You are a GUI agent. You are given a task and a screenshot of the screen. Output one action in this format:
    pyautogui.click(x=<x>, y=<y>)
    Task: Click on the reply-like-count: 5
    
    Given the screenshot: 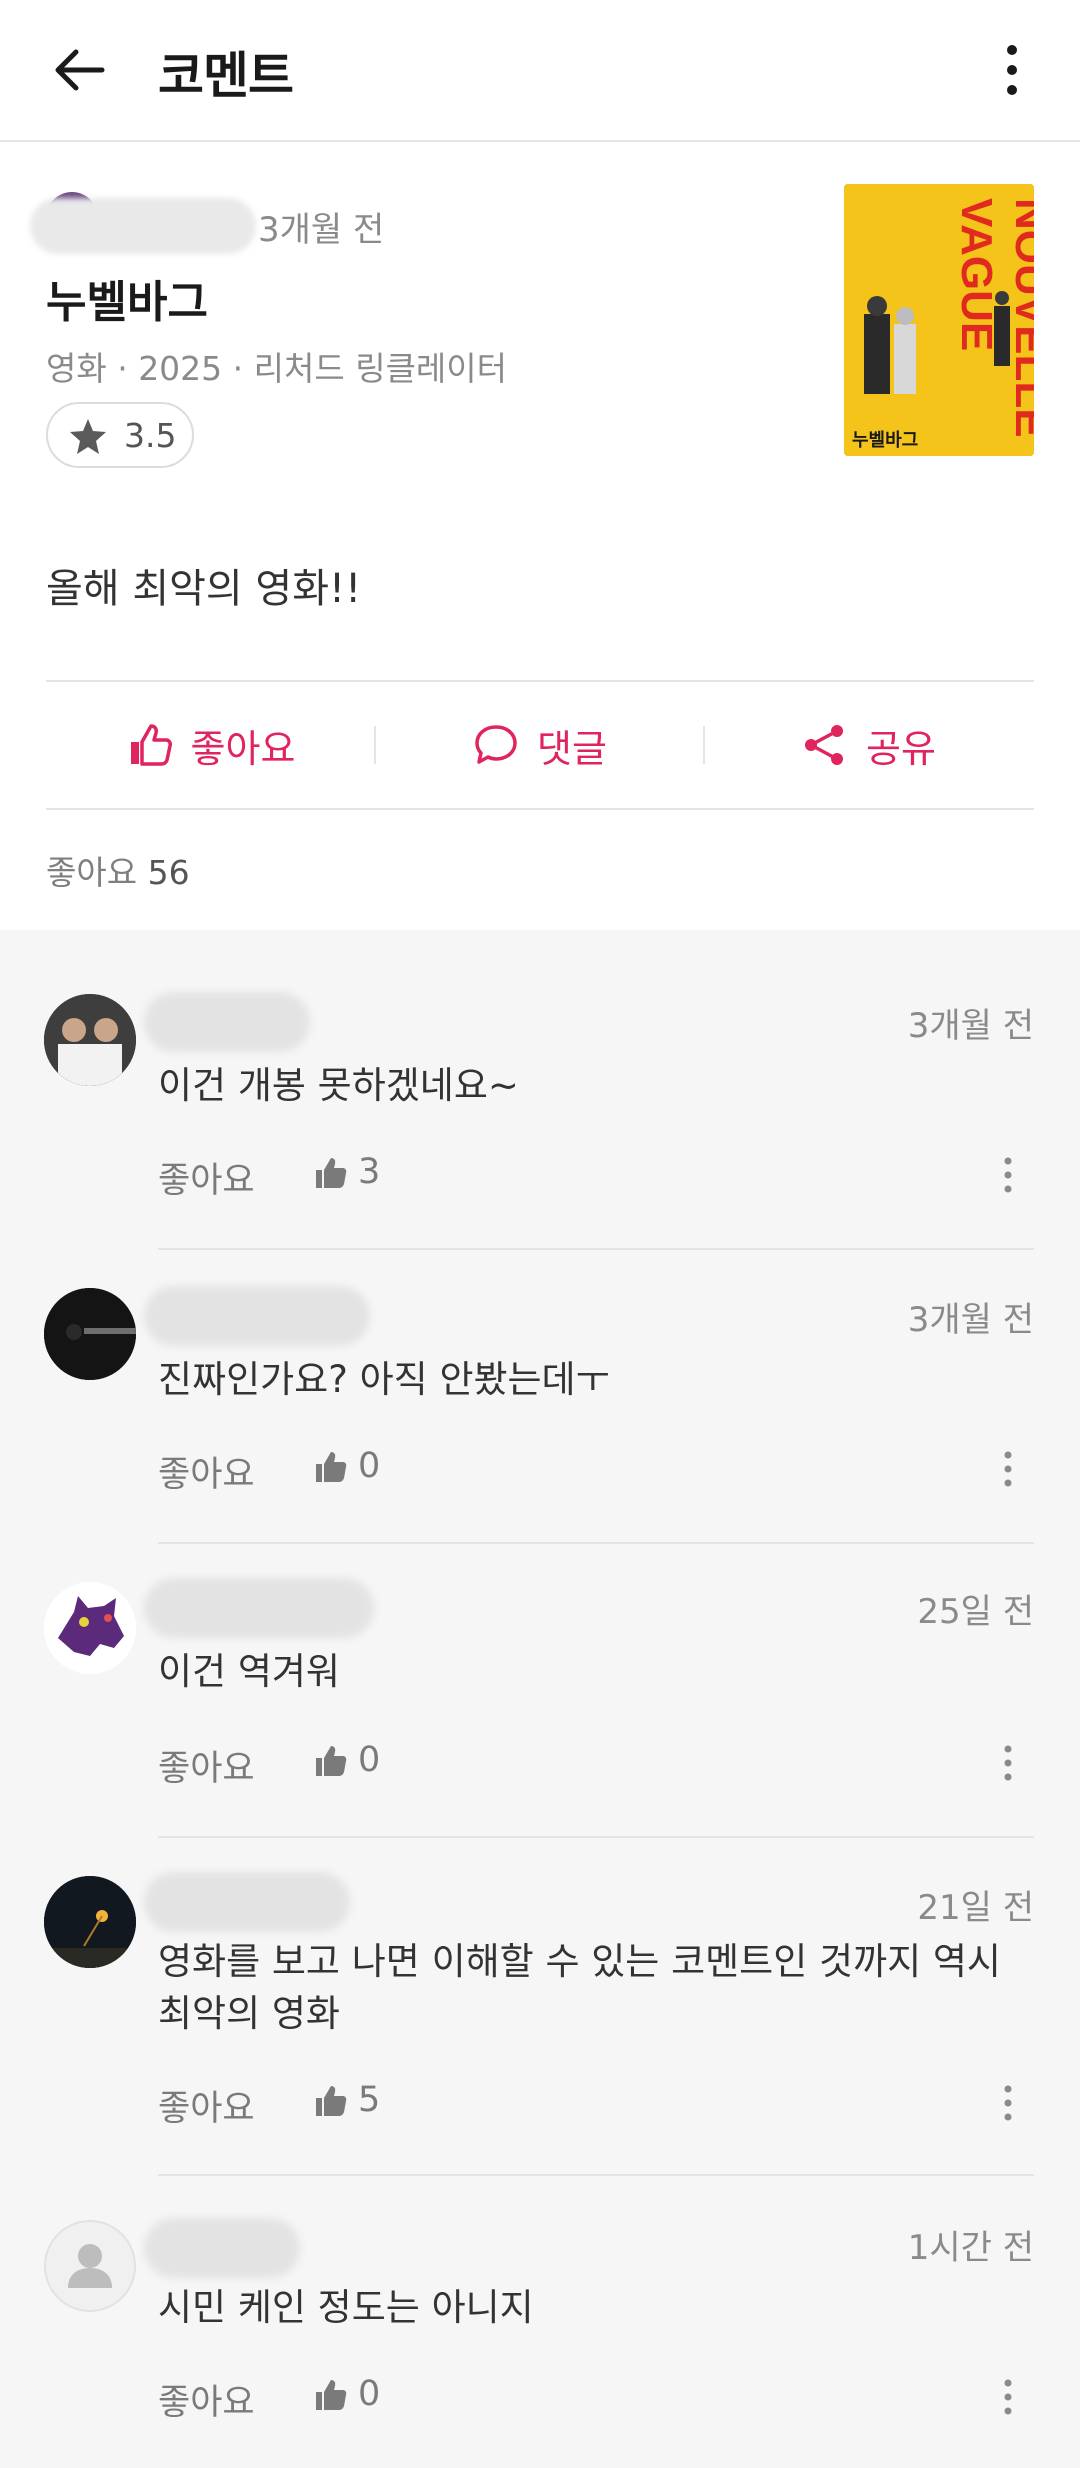 What is the action you would take?
    pyautogui.click(x=369, y=2100)
    